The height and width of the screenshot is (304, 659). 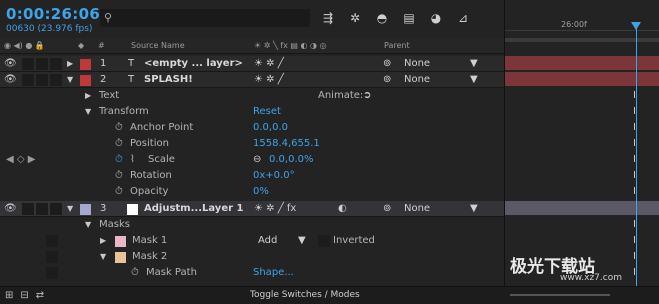 What do you see at coordinates (252, 176) in the screenshot?
I see `rotation-row: ⏱ Rotation 0x+0.0°` at bounding box center [252, 176].